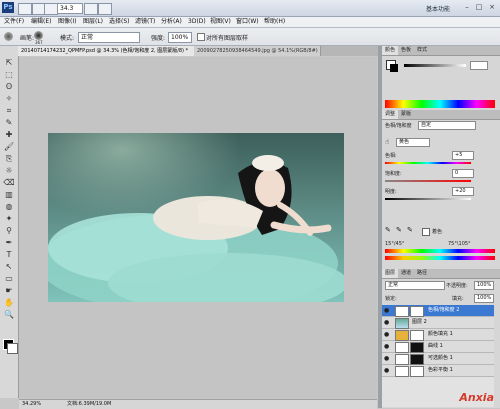  I want to click on layer-name: 色彩平衡 1, so click(440, 370).